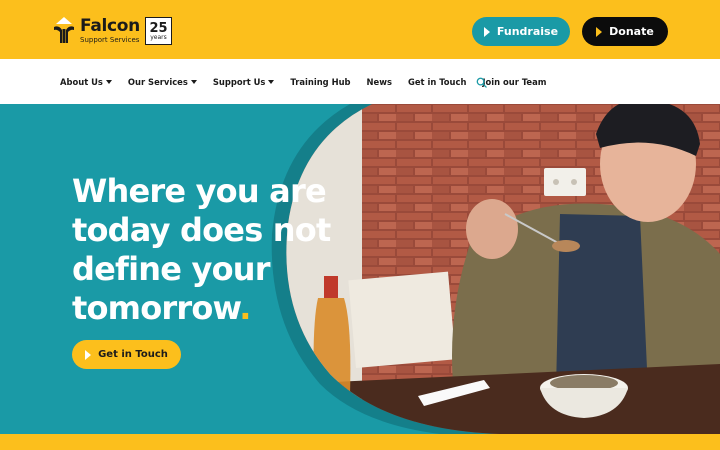 The image size is (720, 450). I want to click on nav-item-our-services: Our Services, so click(162, 82).